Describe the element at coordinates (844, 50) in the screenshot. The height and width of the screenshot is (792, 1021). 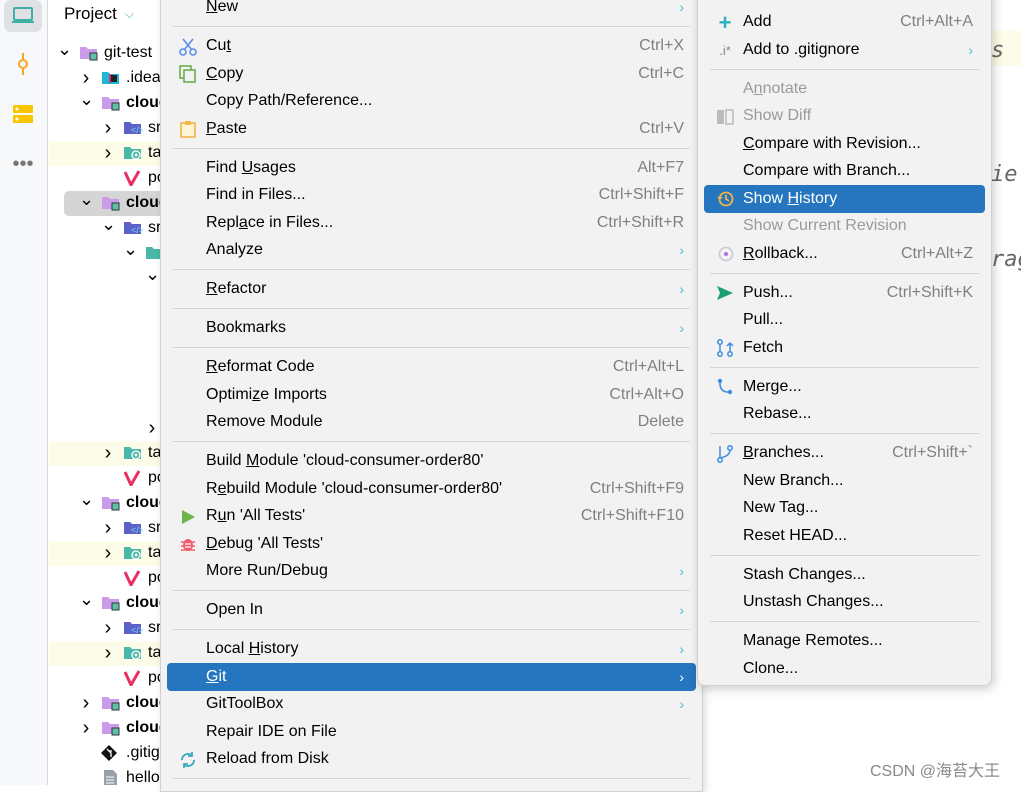
I see `menu-item-add-to-gitignore: .i* Add to .gitignore ›` at that location.